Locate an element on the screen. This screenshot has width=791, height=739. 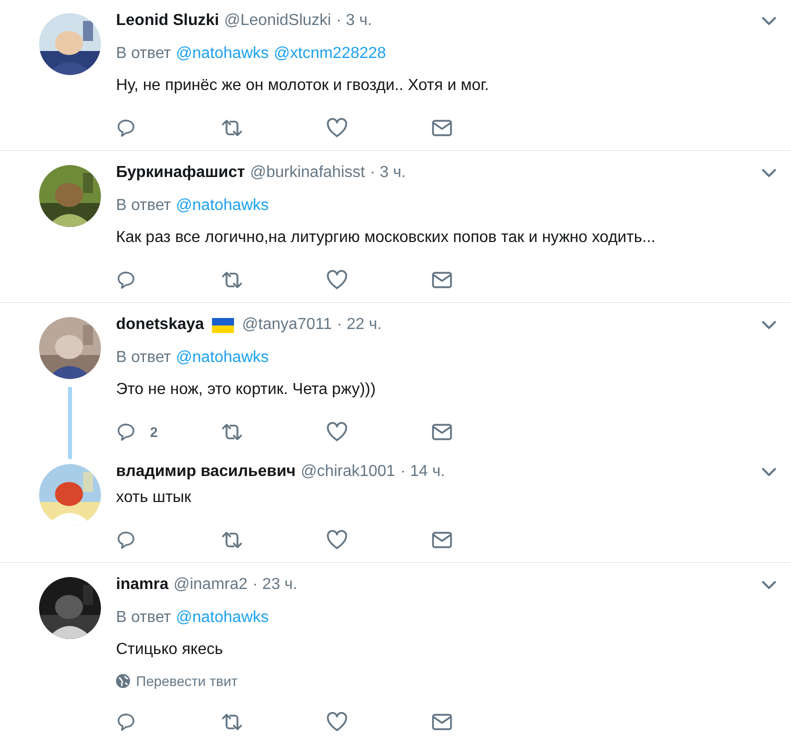
translate-link: Перевести твит is located at coordinates (187, 681).